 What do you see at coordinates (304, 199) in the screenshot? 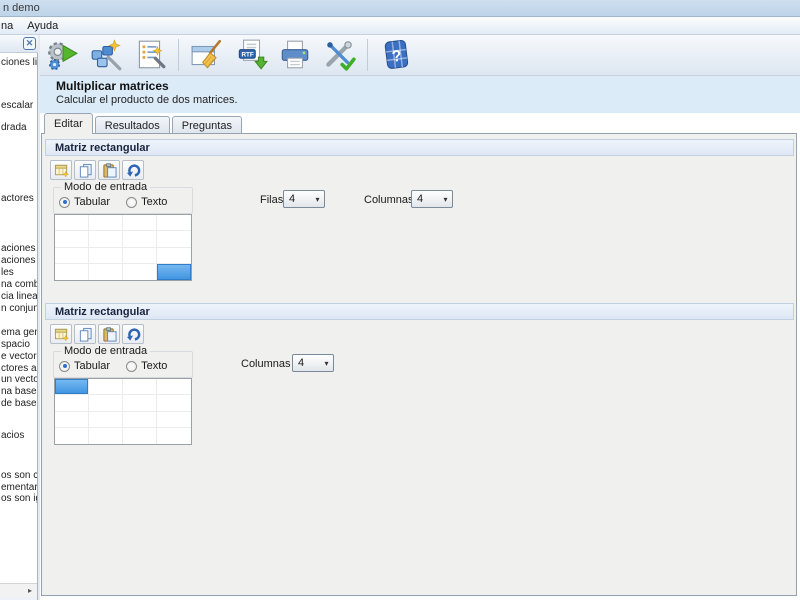
I see `filas-select: 4 ▾` at bounding box center [304, 199].